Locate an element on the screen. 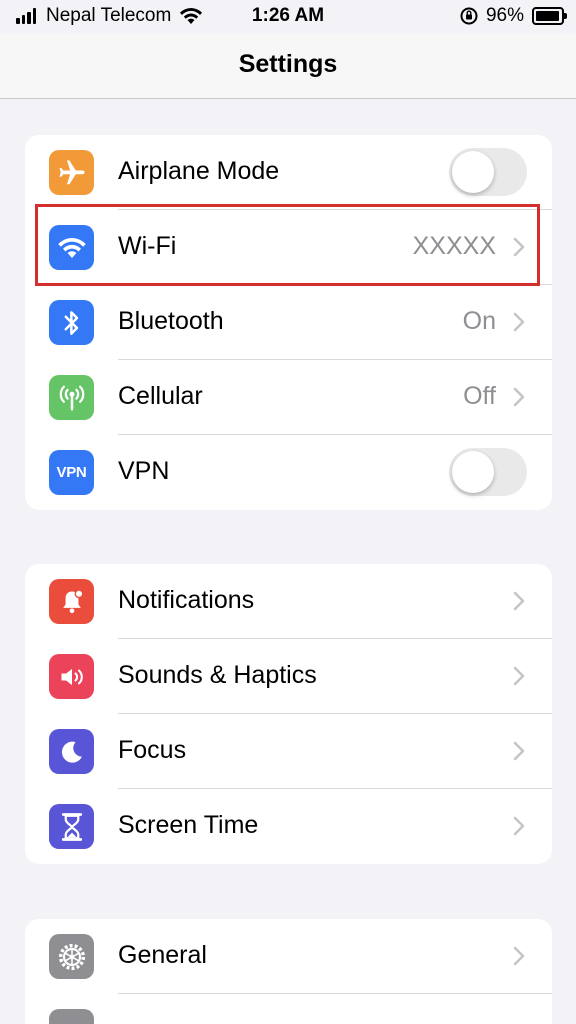 The width and height of the screenshot is (576, 1024). settings-row-sounds-haptics: Sounds & Haptics is located at coordinates (288, 676).